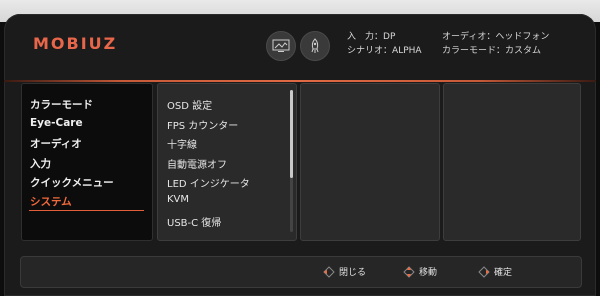 The image size is (600, 296). Describe the element at coordinates (329, 271) in the screenshot. I see `joystick-left-icon` at that location.